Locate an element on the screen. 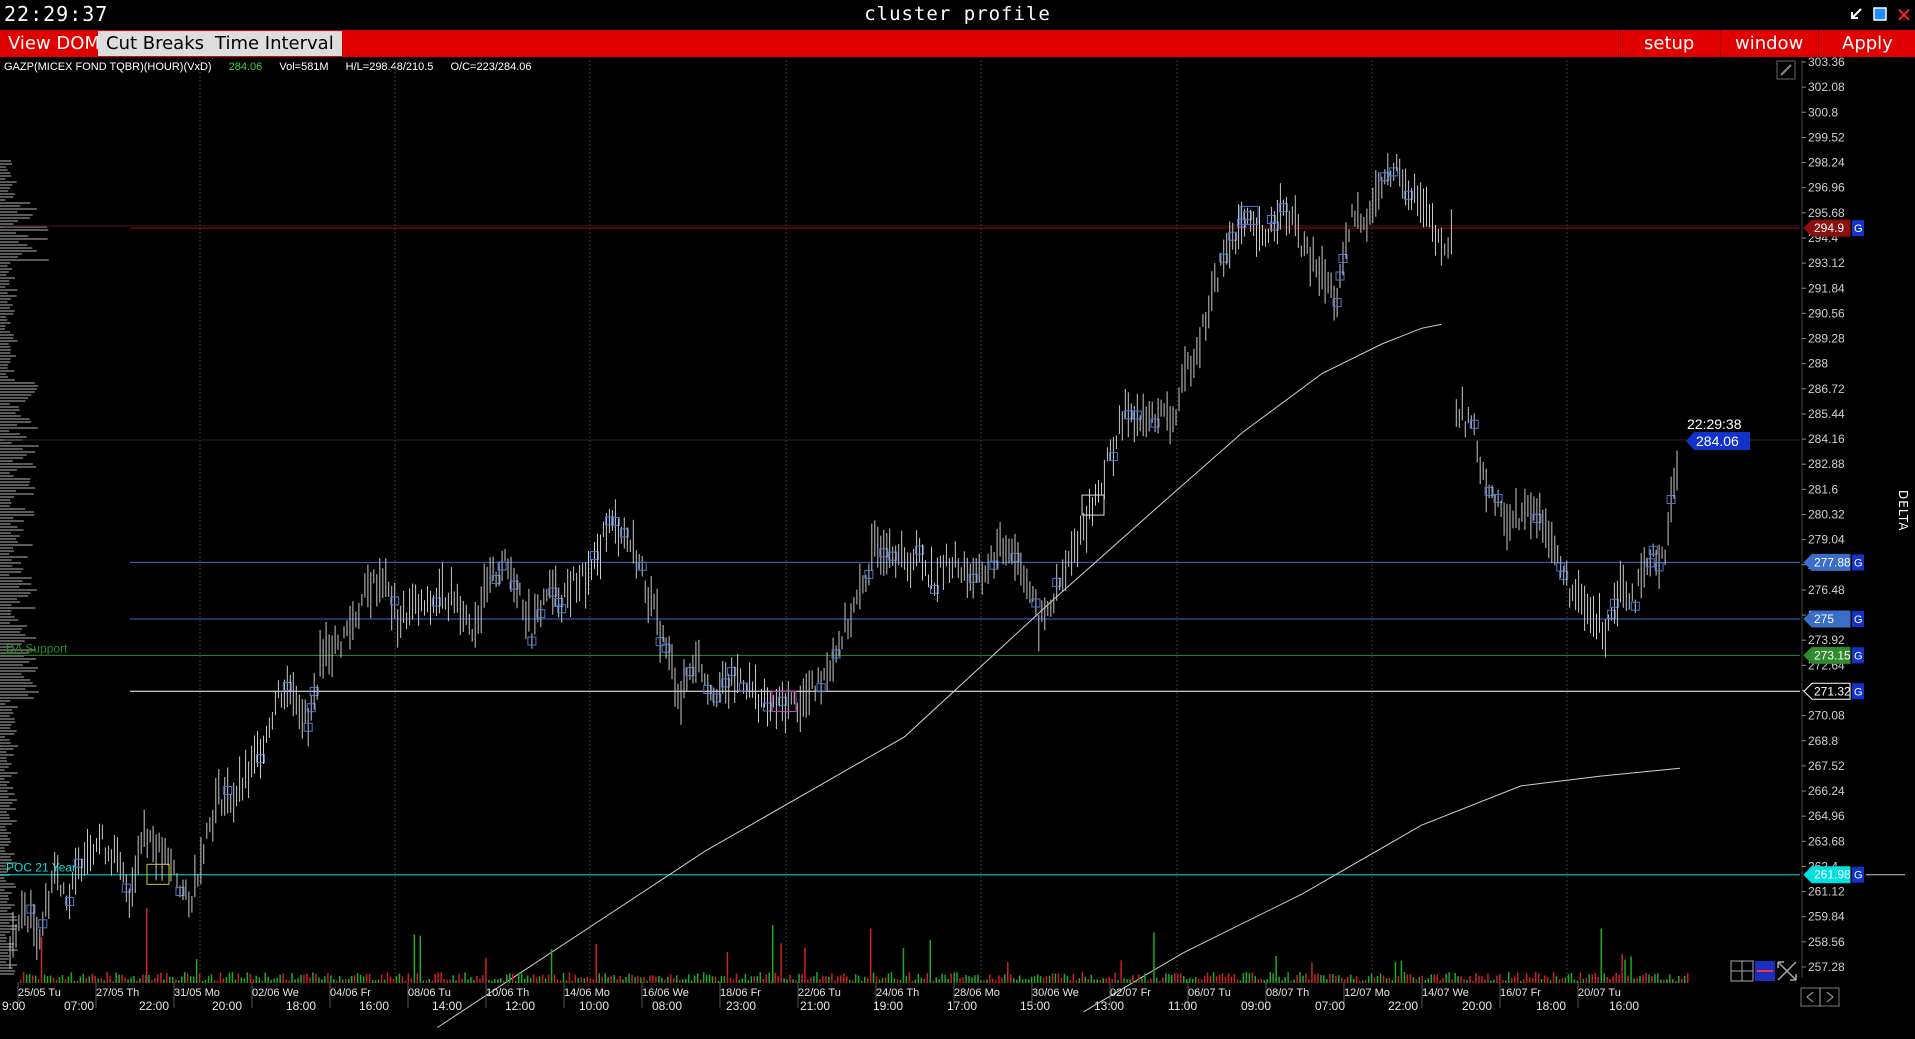  scroll-arrows-icon is located at coordinates (1820, 997).